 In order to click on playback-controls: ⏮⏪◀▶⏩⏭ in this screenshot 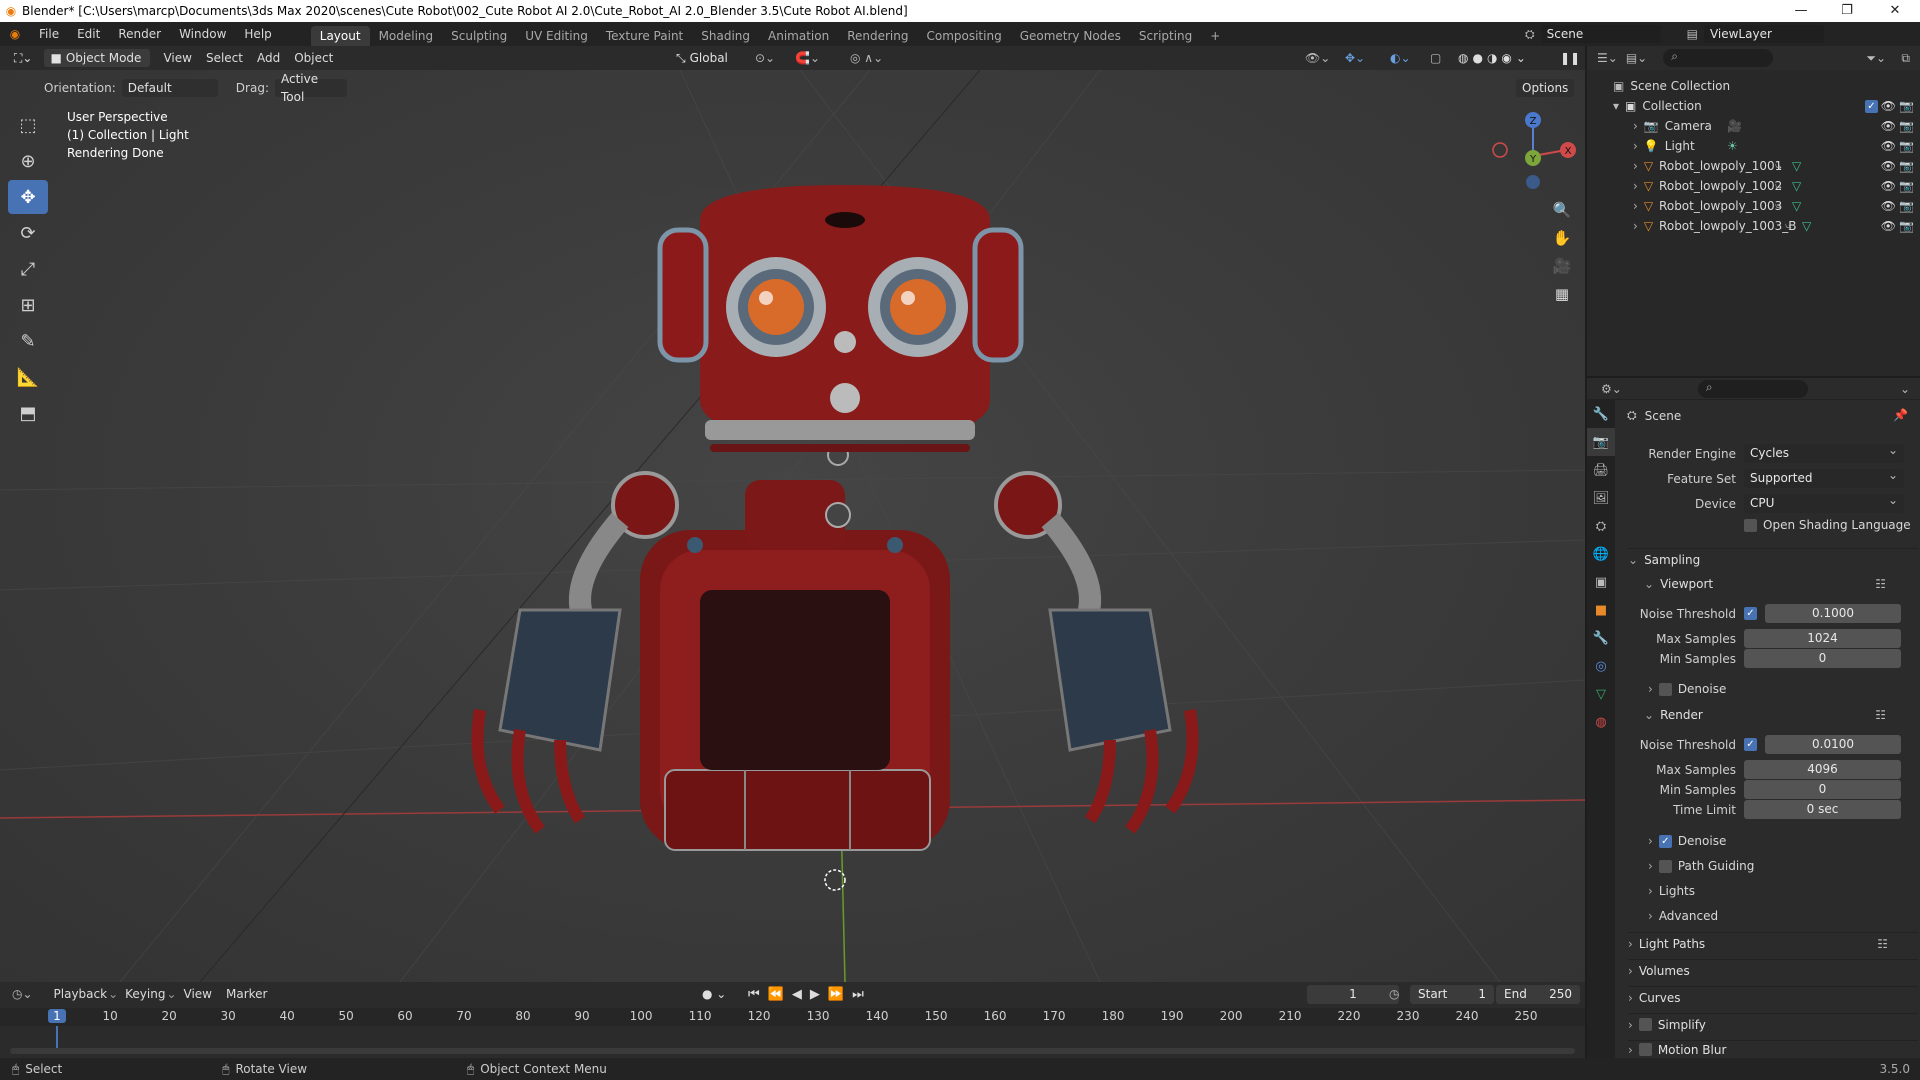, I will do `click(810, 994)`.